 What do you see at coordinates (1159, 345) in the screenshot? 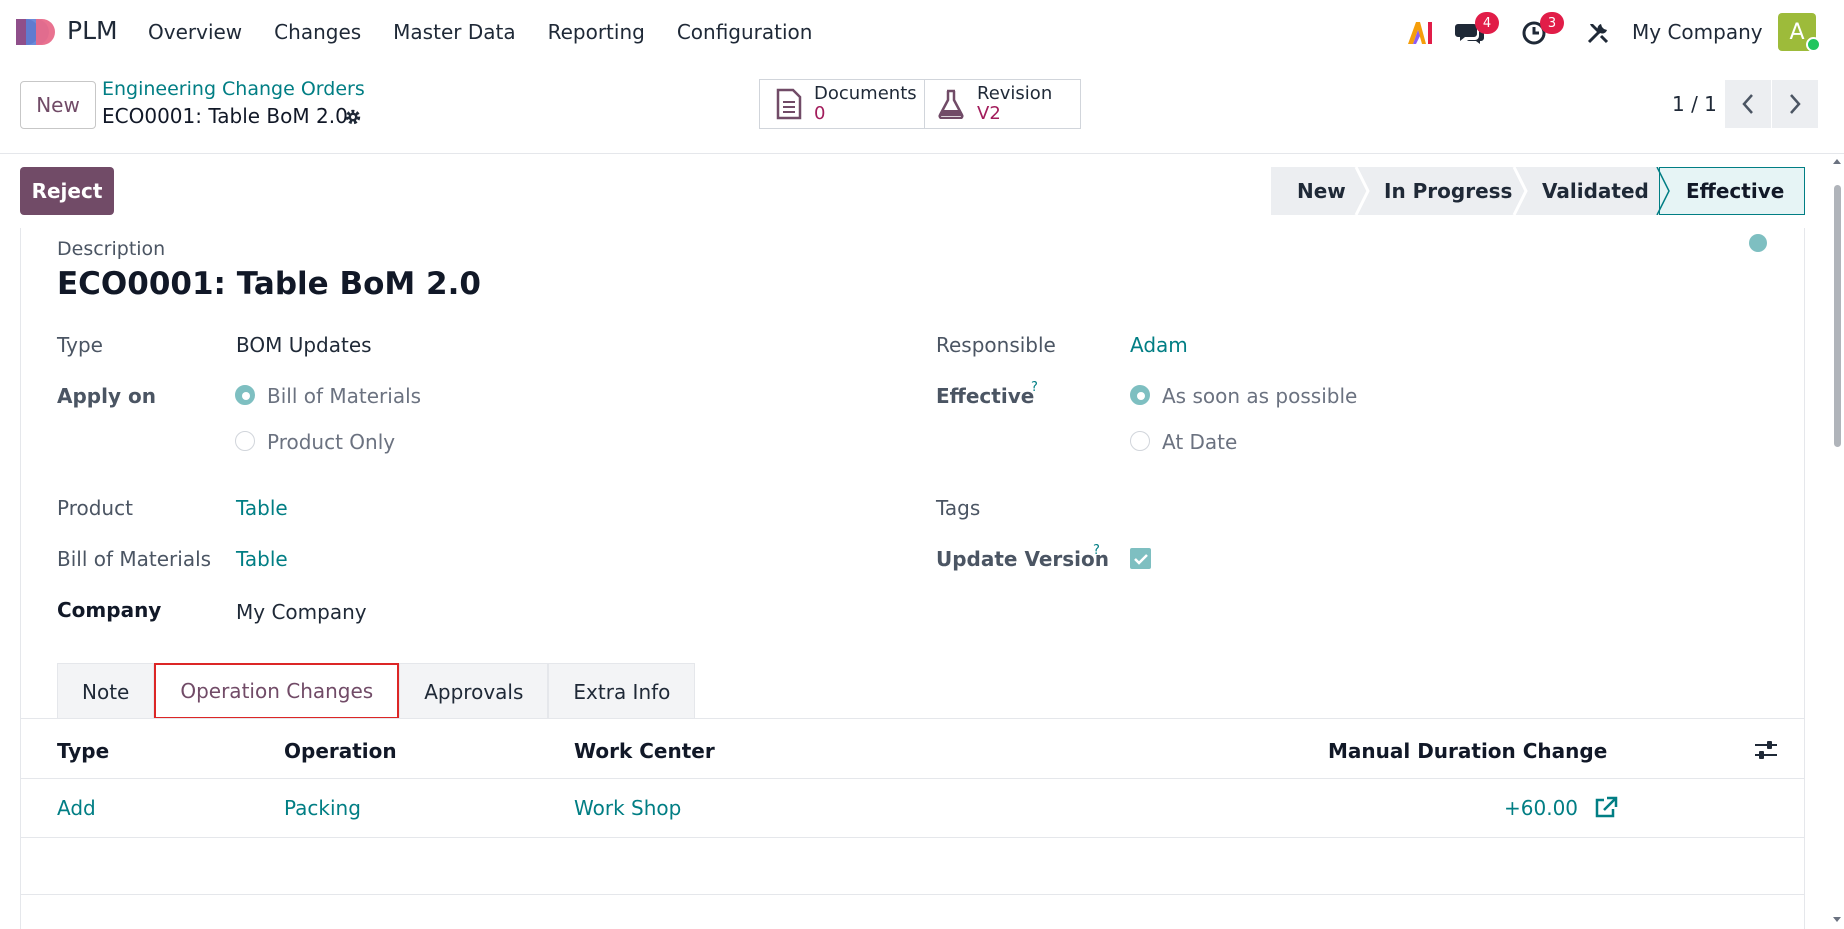
I see `responsible-value-link: Adam` at bounding box center [1159, 345].